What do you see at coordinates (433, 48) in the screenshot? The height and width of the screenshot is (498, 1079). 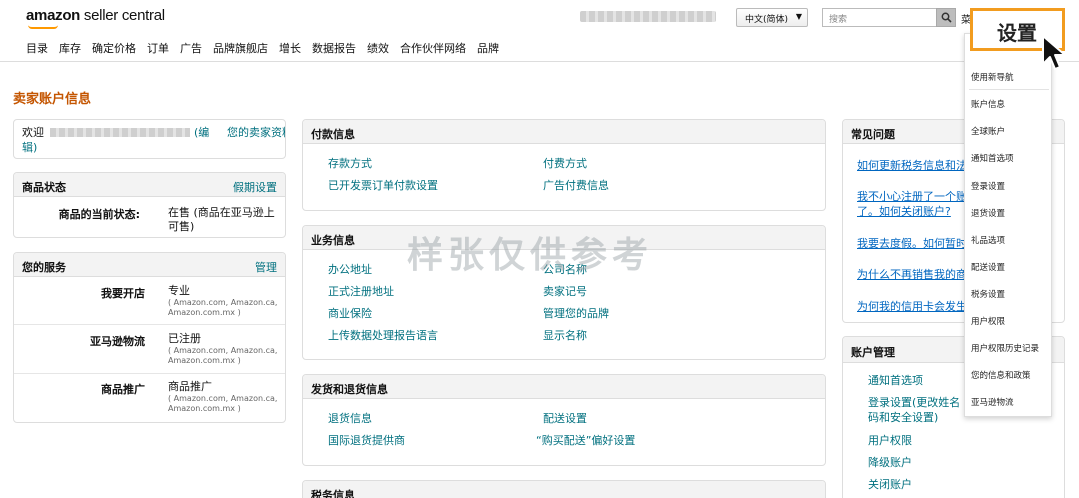 I see `nav-partner-network: 合作伙伴网络` at bounding box center [433, 48].